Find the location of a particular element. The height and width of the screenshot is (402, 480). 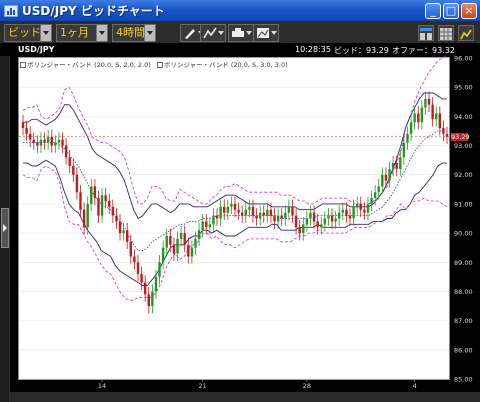

price-type-dropdown: ビッド is located at coordinates (28, 33).